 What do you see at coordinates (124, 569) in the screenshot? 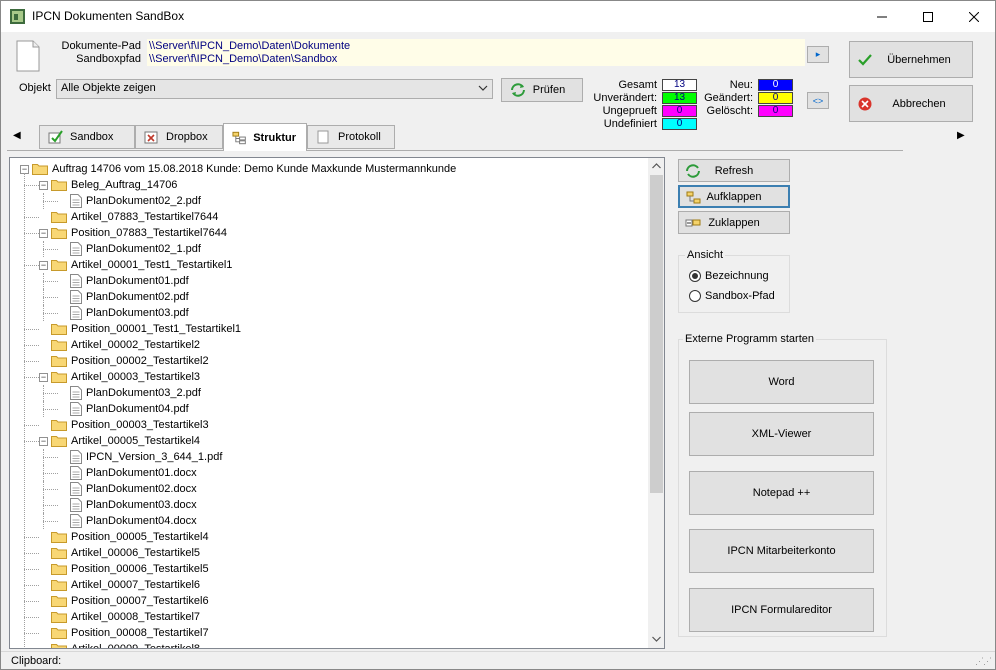
I see `tree-folder-node: Position_00006_Testartikel5` at bounding box center [124, 569].